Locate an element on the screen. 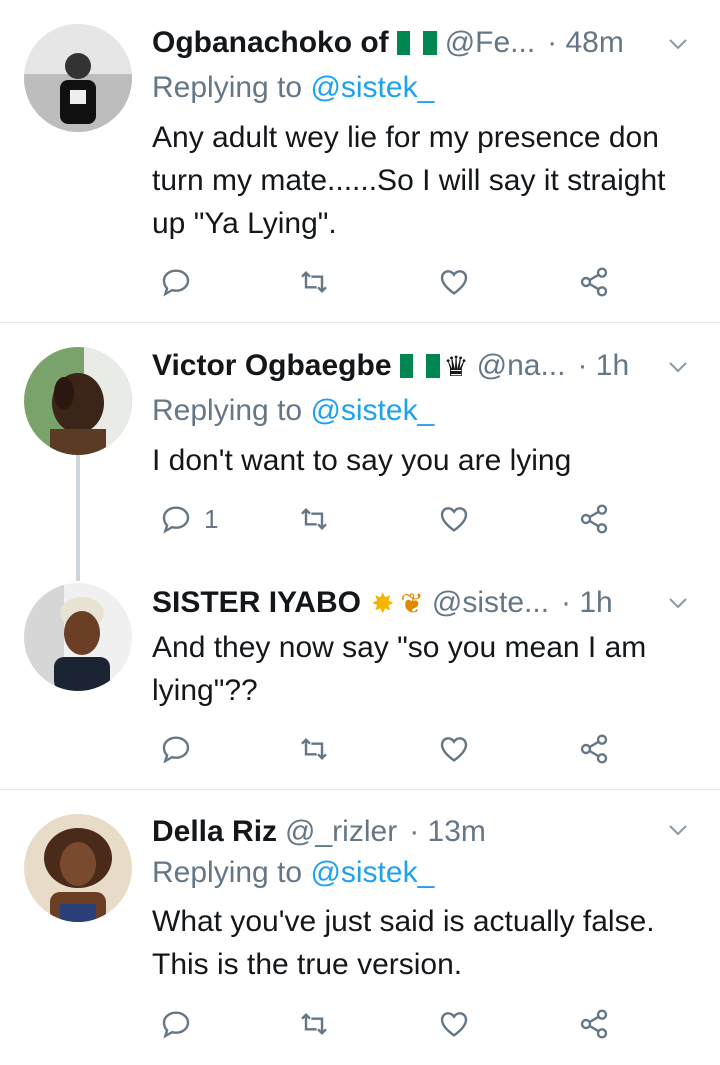 The image size is (720, 1065). reply-count: 1 is located at coordinates (211, 518).